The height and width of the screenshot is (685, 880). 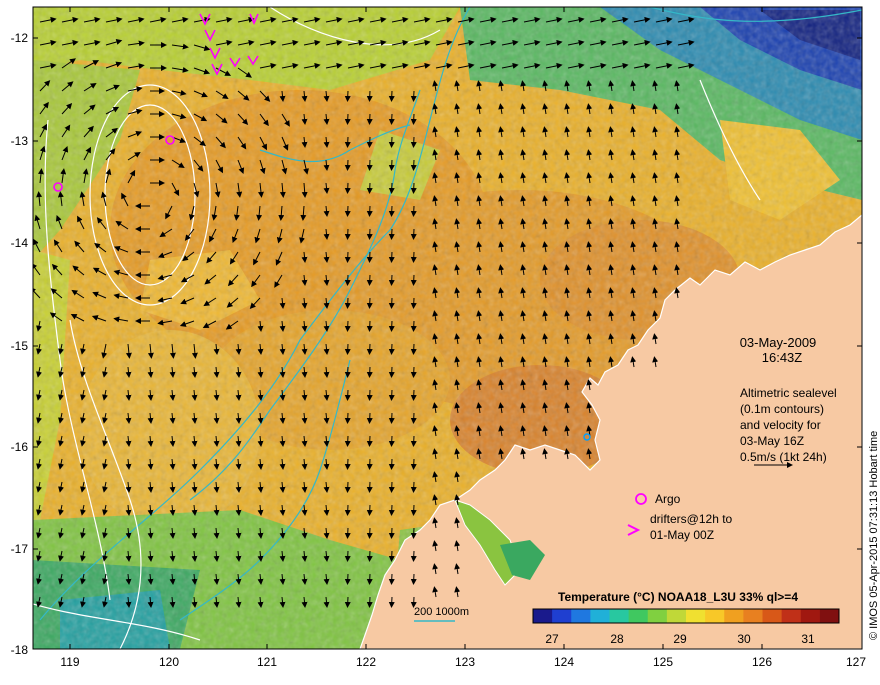 I want to click on lon-tick: 119, so click(x=69, y=662).